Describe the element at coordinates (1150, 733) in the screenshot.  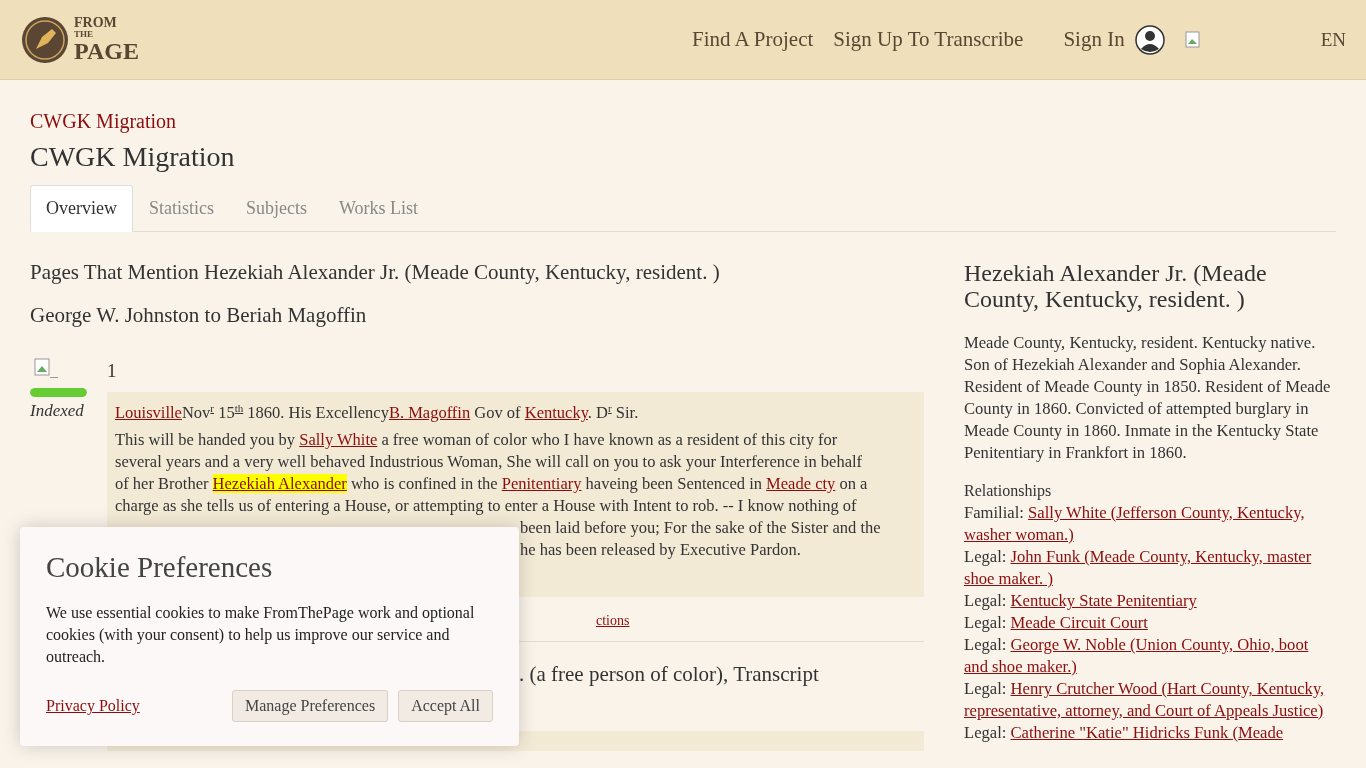
I see `relationship-entry: Legal: Catherine "Katie" Hidricks Funk (Meade` at that location.